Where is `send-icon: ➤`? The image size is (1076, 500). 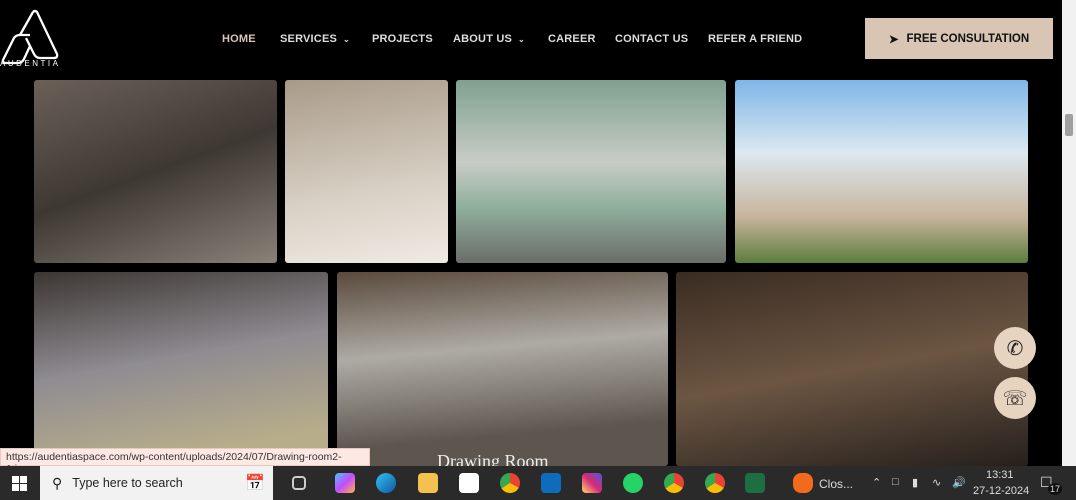
send-icon: ➤ is located at coordinates (893, 39).